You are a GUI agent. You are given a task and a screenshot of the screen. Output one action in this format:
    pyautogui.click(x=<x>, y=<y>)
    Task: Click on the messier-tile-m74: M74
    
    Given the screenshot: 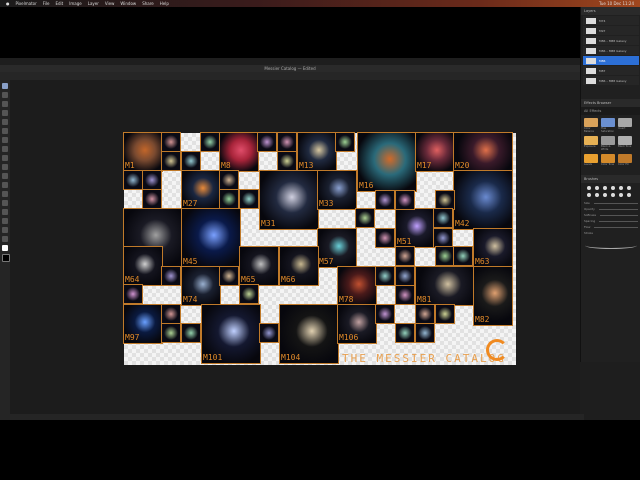 What is the action you would take?
    pyautogui.click(x=201, y=286)
    